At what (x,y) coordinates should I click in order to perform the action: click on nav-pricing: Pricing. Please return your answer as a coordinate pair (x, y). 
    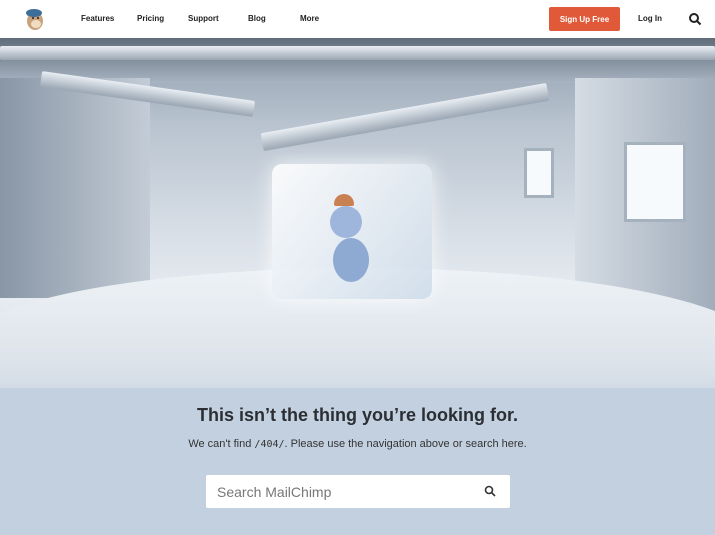
    Looking at the image, I should click on (150, 18).